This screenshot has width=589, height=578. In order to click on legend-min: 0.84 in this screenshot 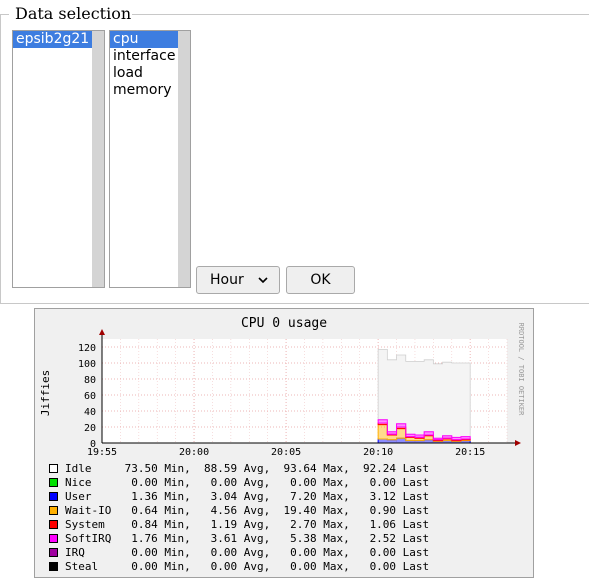, I will do `click(144, 524)`.